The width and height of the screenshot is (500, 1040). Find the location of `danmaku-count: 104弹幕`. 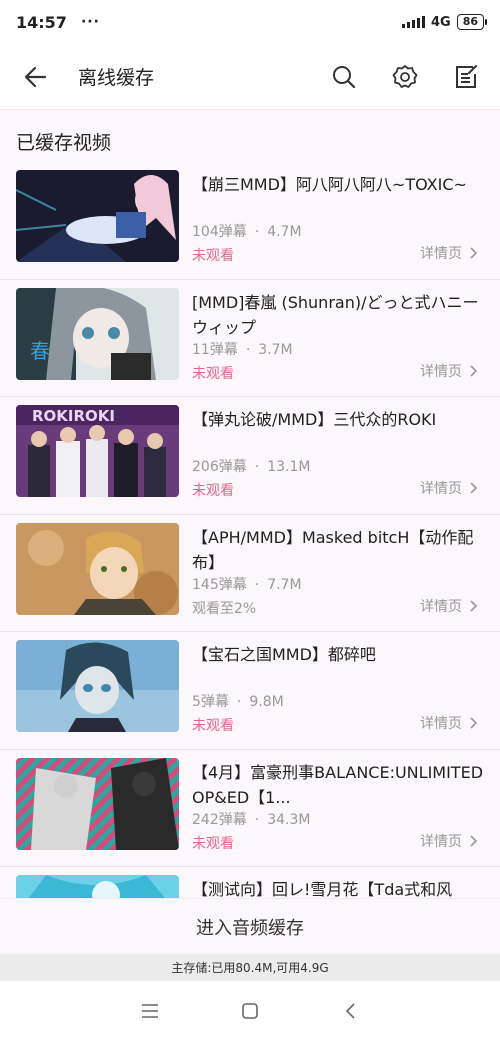

danmaku-count: 104弹幕 is located at coordinates (219, 232).